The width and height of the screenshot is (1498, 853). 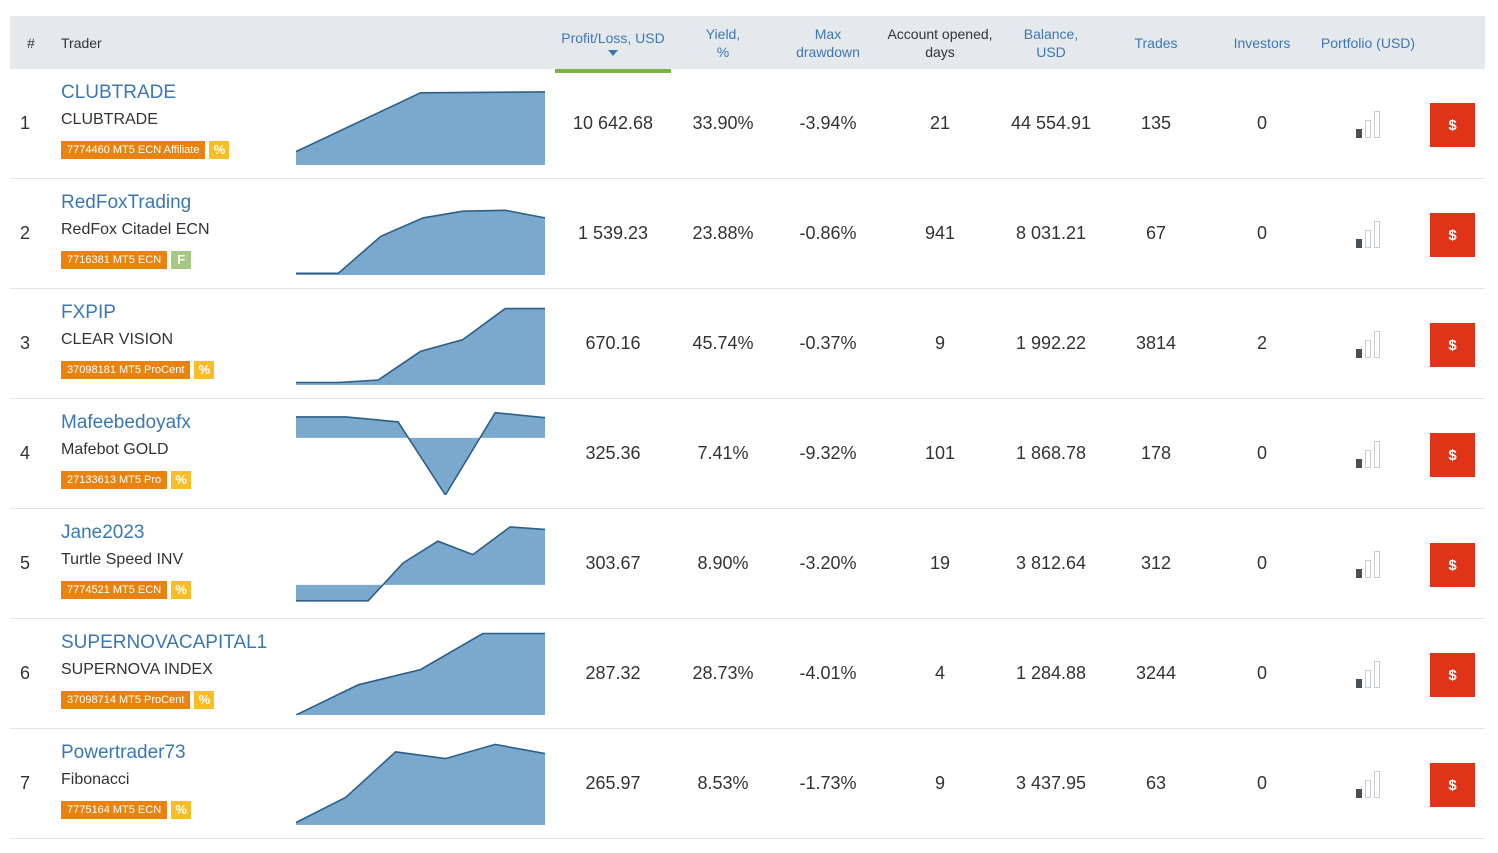 What do you see at coordinates (25, 453) in the screenshot?
I see `rank: 4` at bounding box center [25, 453].